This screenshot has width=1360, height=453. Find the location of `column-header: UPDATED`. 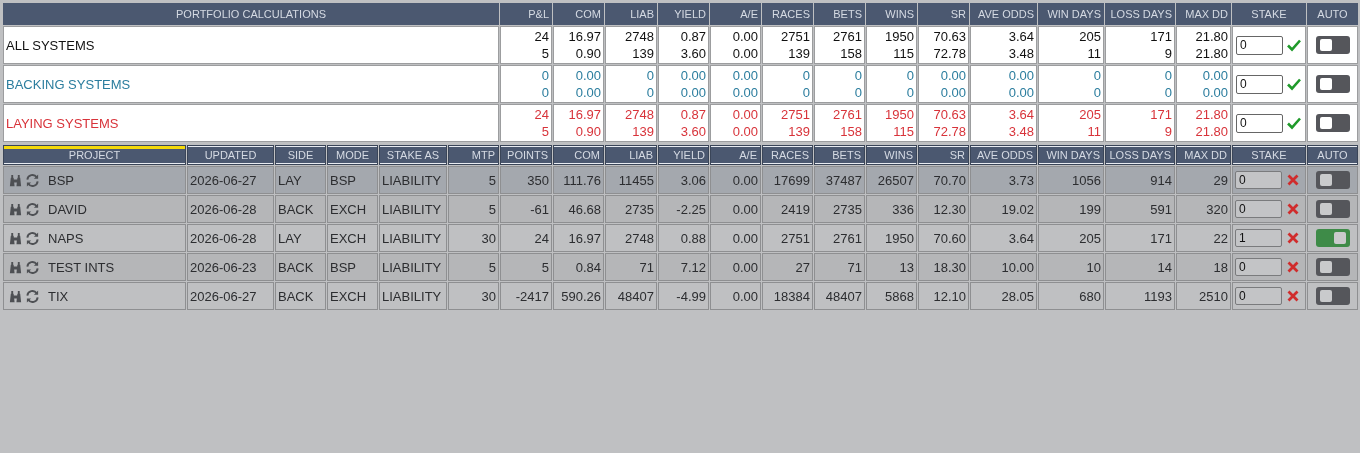

column-header: UPDATED is located at coordinates (230, 155).